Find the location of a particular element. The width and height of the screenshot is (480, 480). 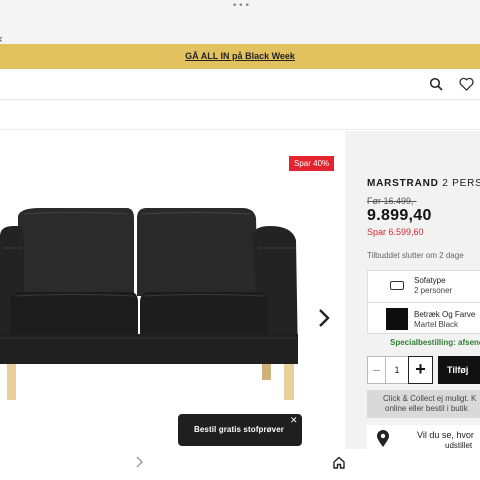

close-icon: ✕ is located at coordinates (294, 421).